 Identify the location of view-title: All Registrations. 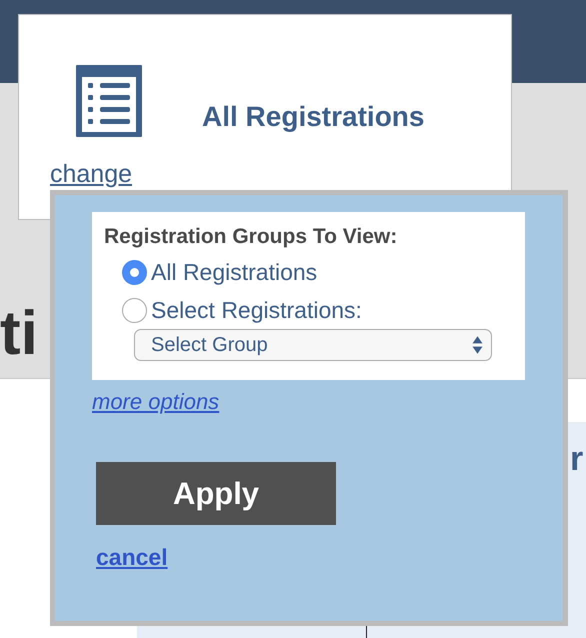
(313, 117).